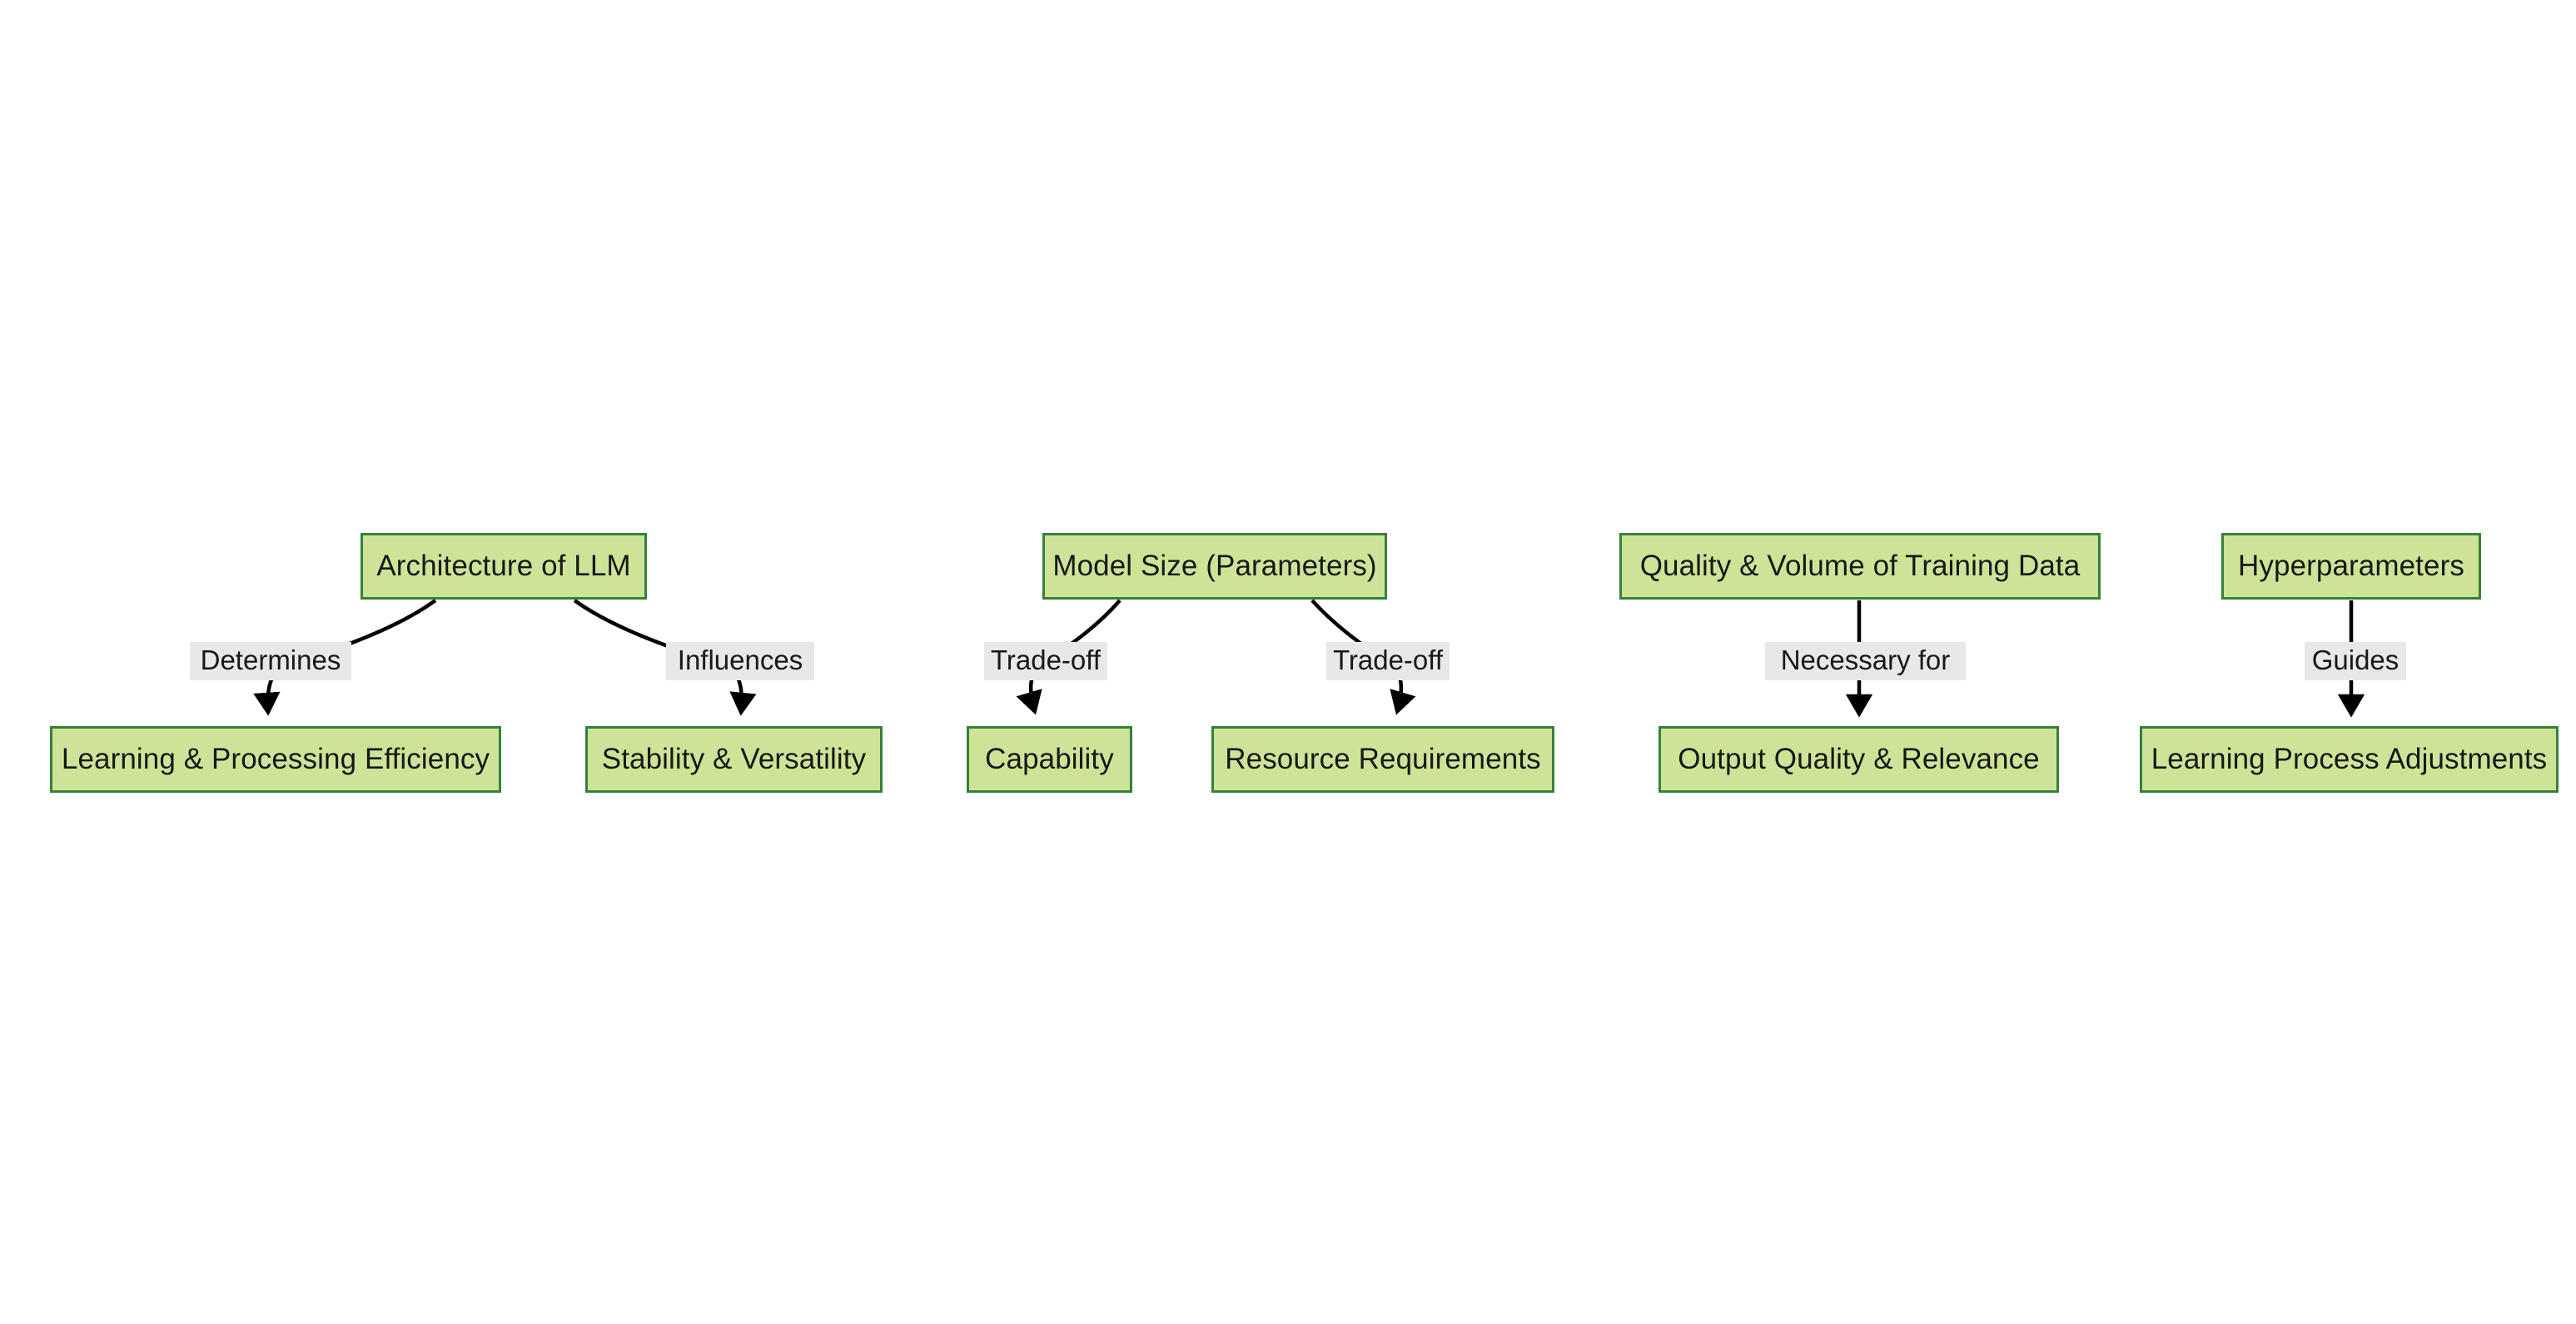 This screenshot has height=1324, width=2576. I want to click on edge-label-necessary-for: Necessary for, so click(1865, 661).